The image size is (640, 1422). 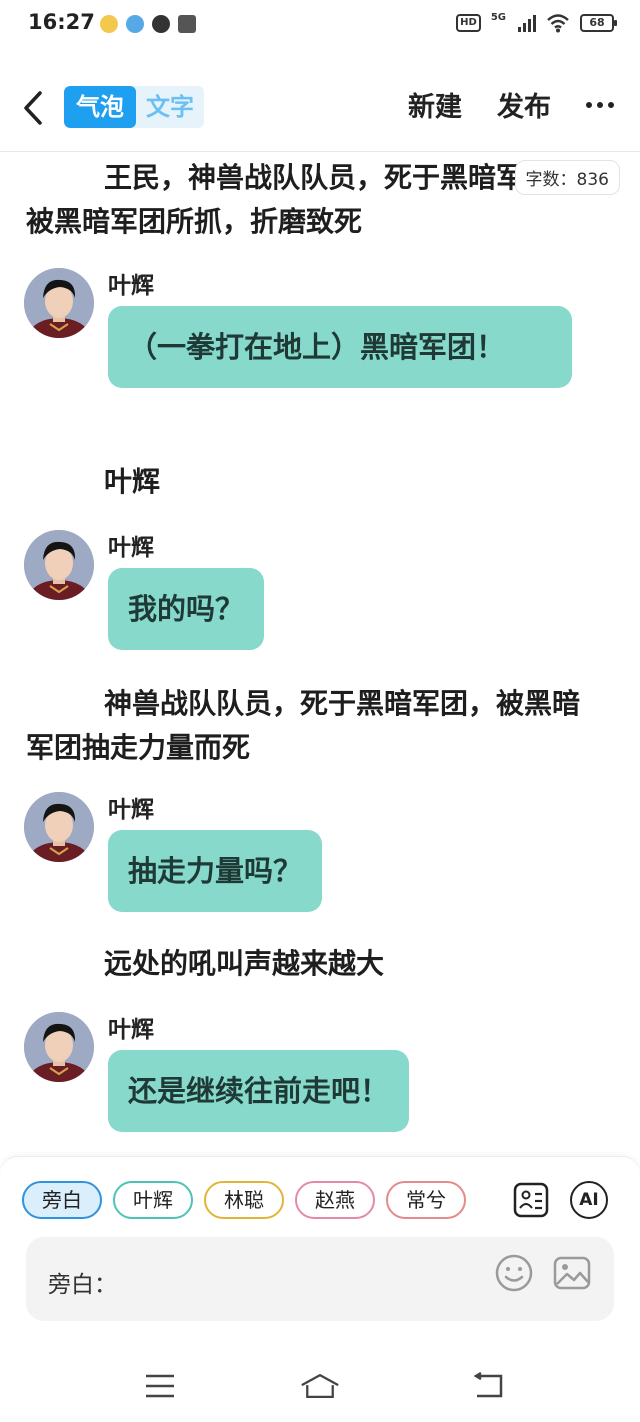 I want to click on ai-button: AI, so click(x=589, y=1200).